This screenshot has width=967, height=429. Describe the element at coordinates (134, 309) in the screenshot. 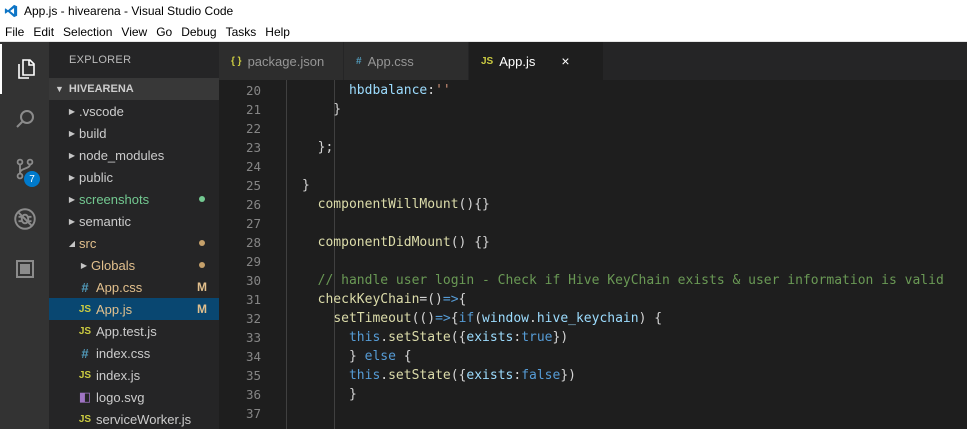

I see `tree-item-app-js: JS App.js M` at that location.